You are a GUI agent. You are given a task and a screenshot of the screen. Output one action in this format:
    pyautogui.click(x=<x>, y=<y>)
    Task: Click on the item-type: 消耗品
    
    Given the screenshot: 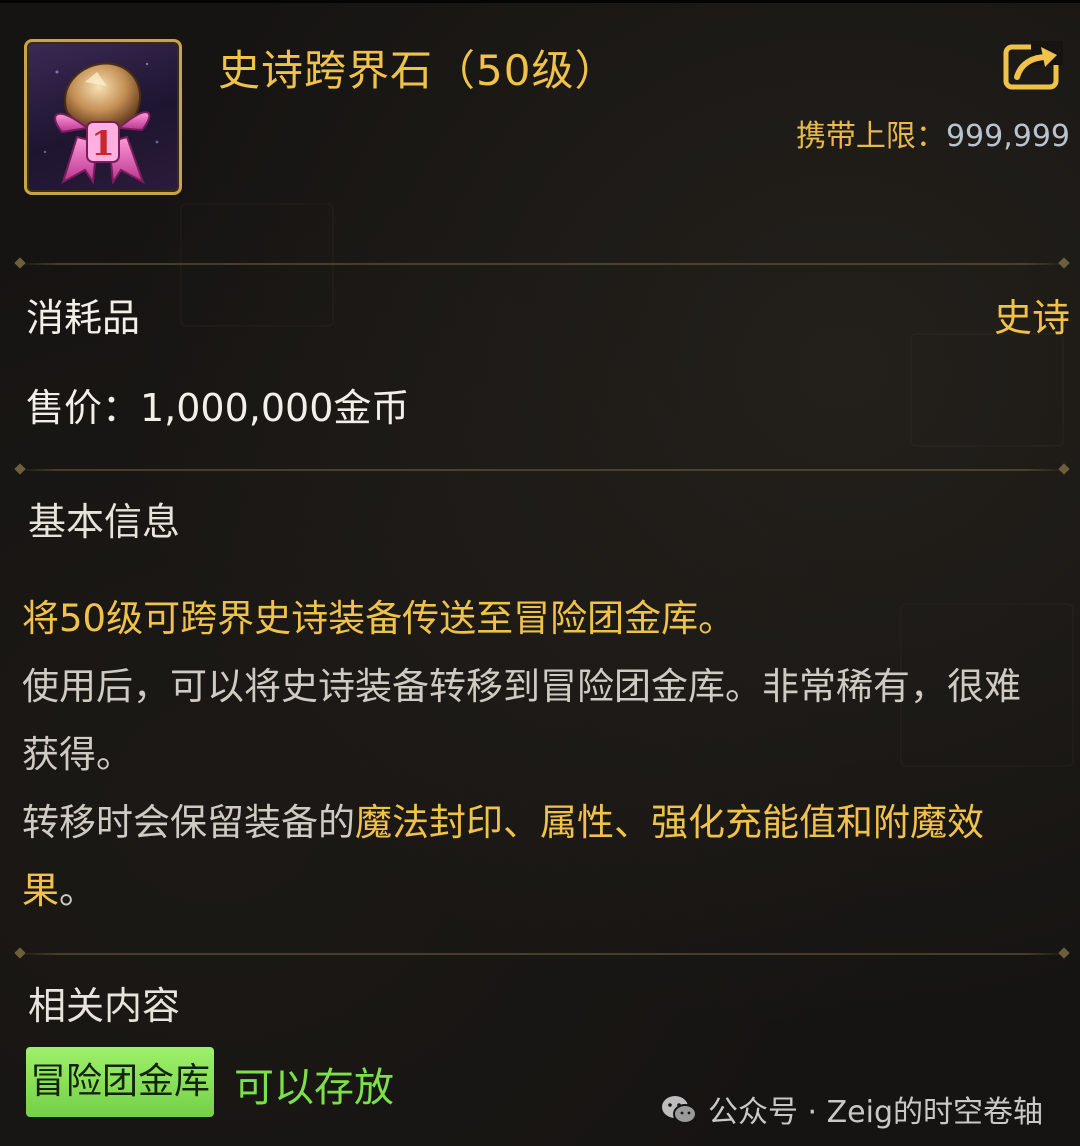 What is the action you would take?
    pyautogui.click(x=83, y=318)
    